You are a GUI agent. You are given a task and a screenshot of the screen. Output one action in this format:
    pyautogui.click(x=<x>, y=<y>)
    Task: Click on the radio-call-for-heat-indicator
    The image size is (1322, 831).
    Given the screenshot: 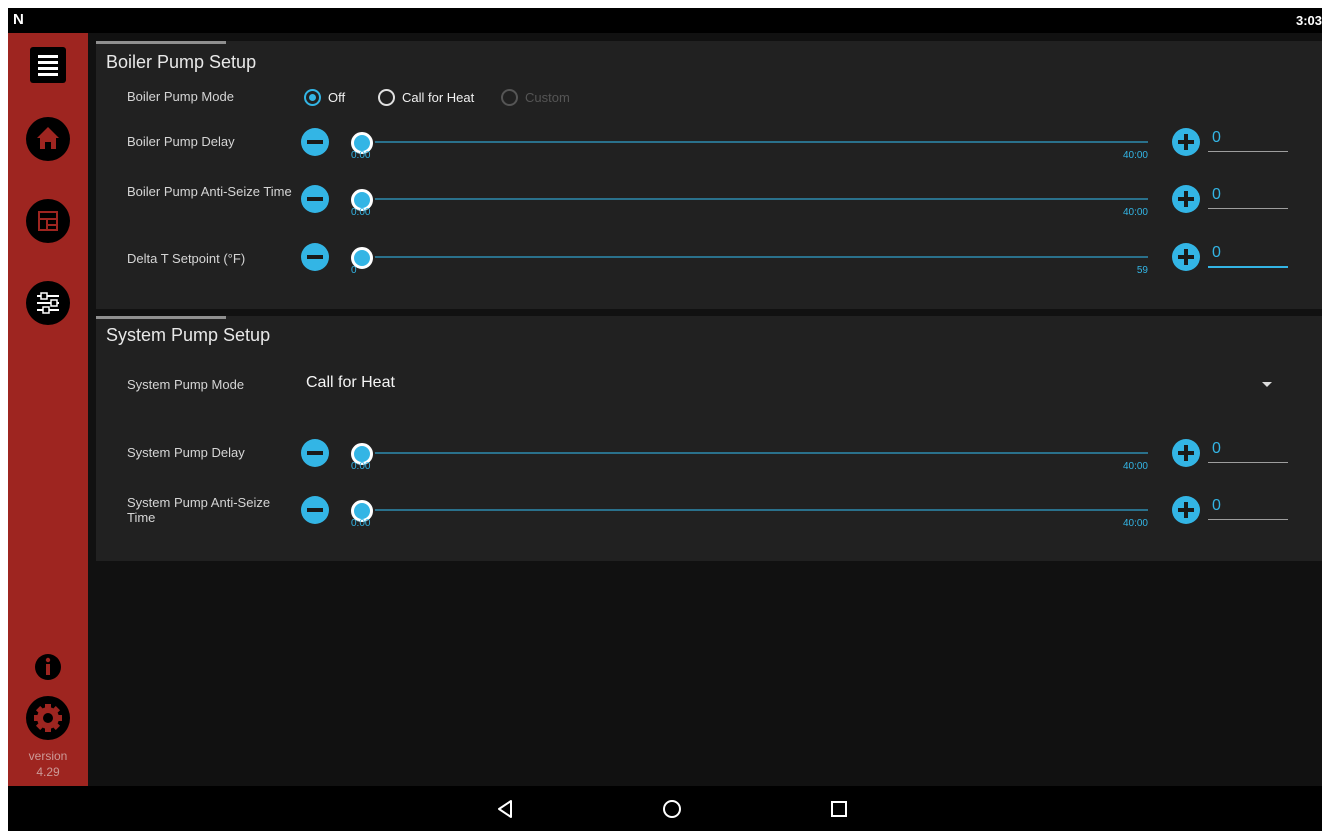 What is the action you would take?
    pyautogui.click(x=386, y=97)
    